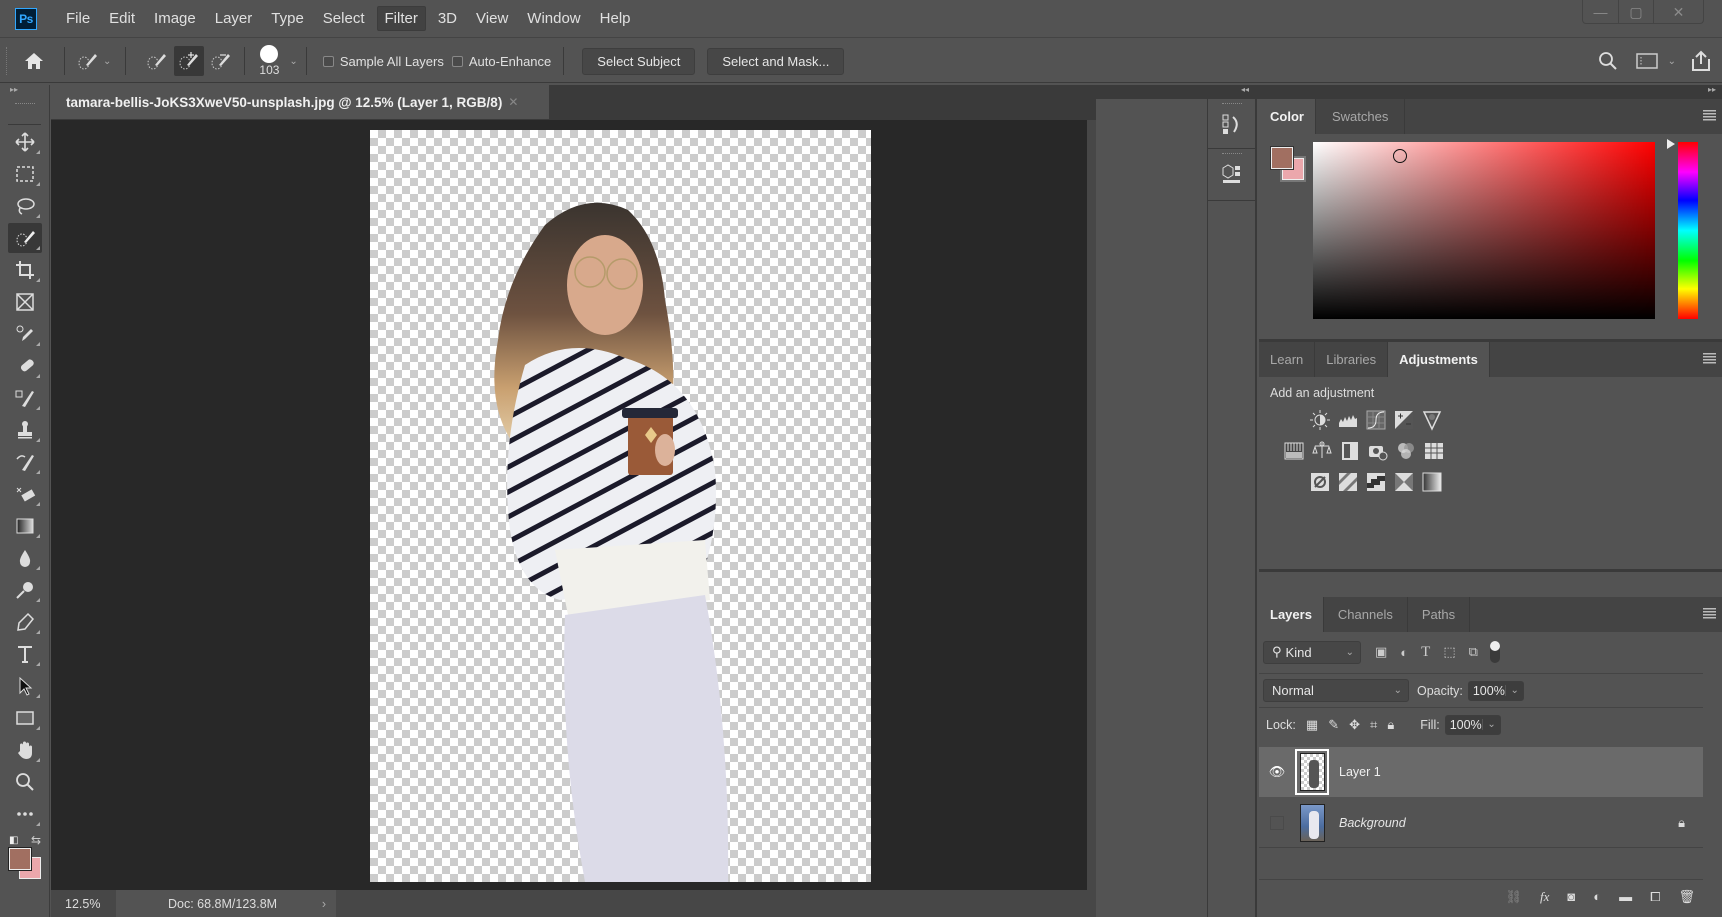 The image size is (1722, 917). Describe the element at coordinates (1484, 230) in the screenshot. I see `saturation-brightness-field` at that location.